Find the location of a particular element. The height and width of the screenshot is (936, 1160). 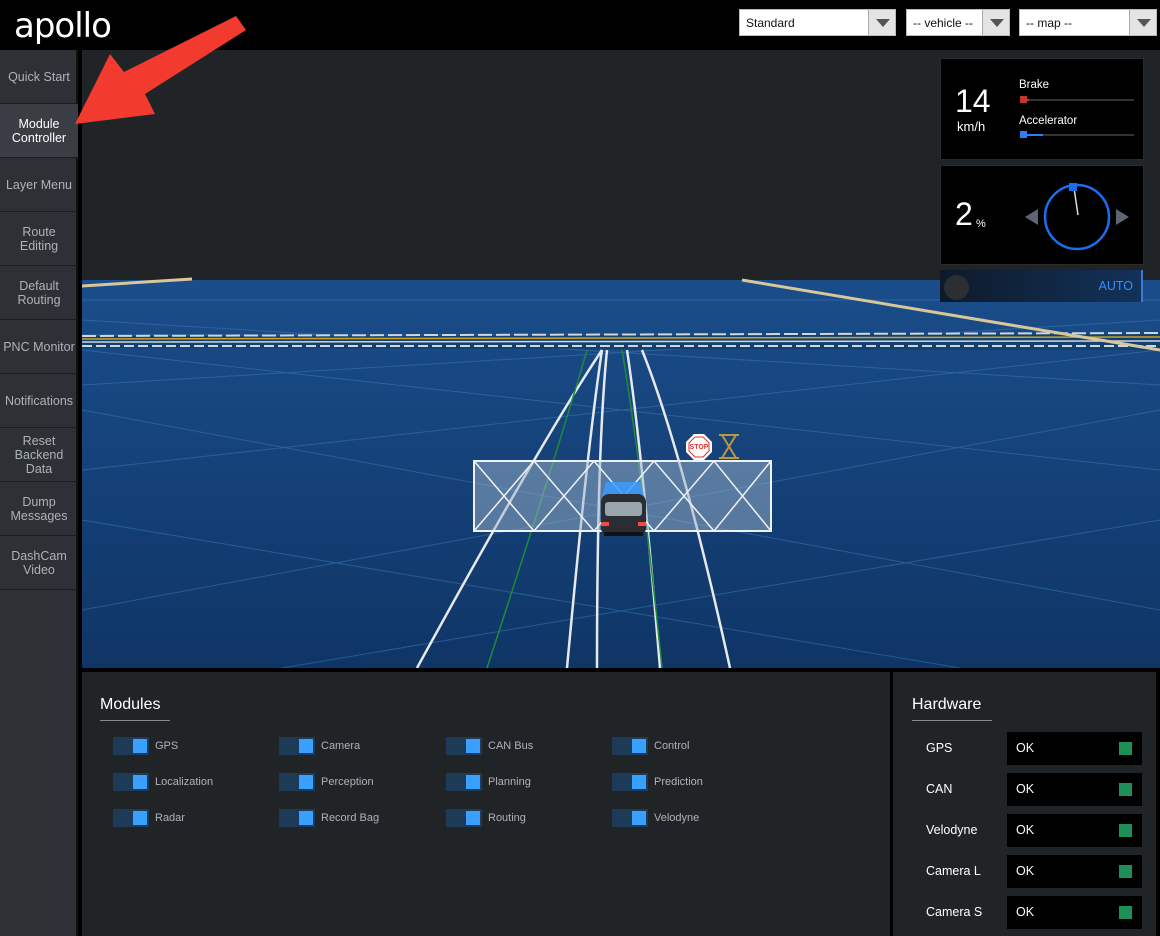

driving-mode-indicator: AUTO is located at coordinates (1041, 286).